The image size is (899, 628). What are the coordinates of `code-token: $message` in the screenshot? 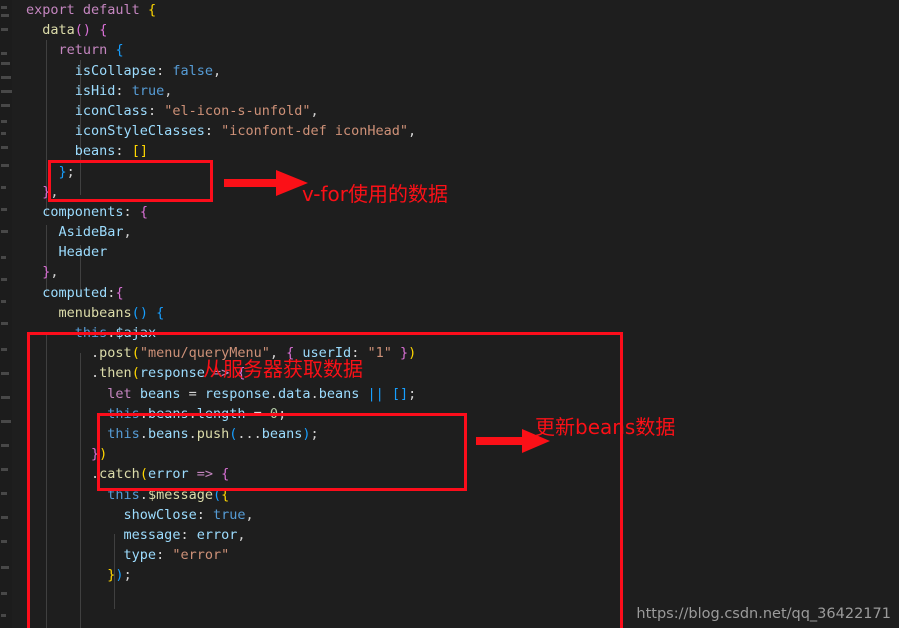 It's located at (180, 494).